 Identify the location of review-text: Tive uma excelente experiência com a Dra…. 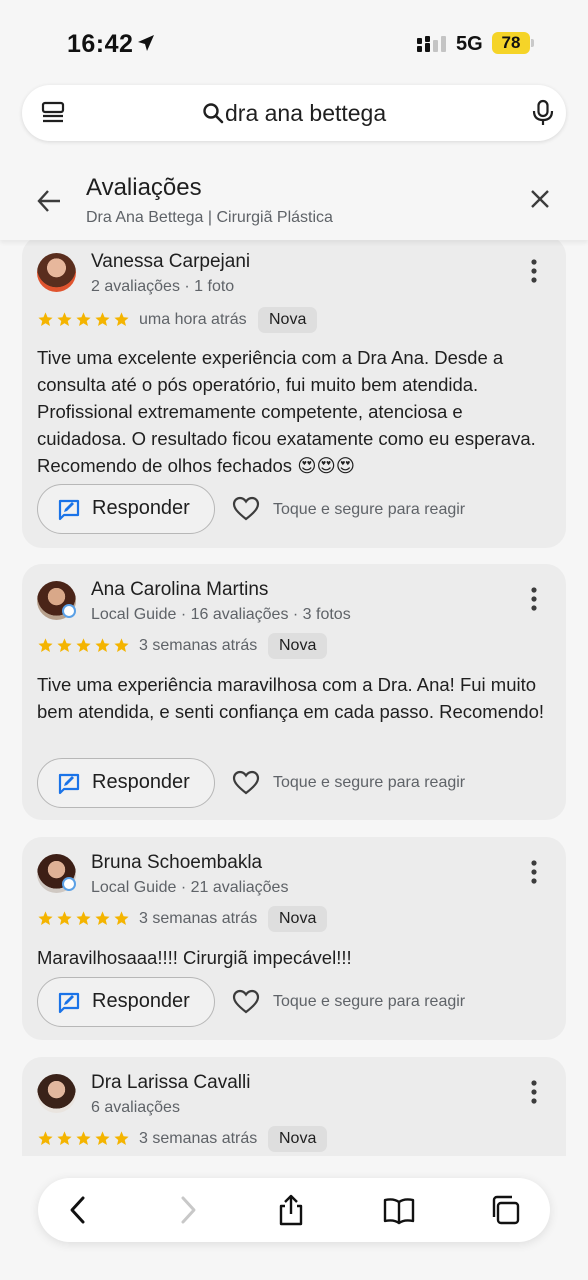
(286, 411).